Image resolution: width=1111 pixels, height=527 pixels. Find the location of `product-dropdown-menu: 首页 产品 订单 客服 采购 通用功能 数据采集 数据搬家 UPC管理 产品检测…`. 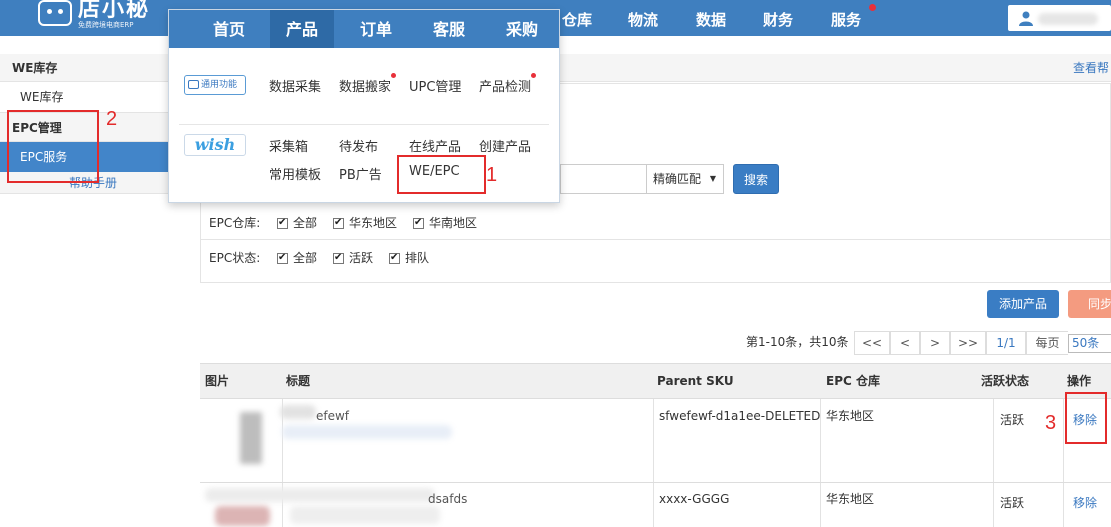

product-dropdown-menu: 首页 产品 订单 客服 采购 通用功能 数据采集 数据搬家 UPC管理 产品检测… is located at coordinates (364, 106).